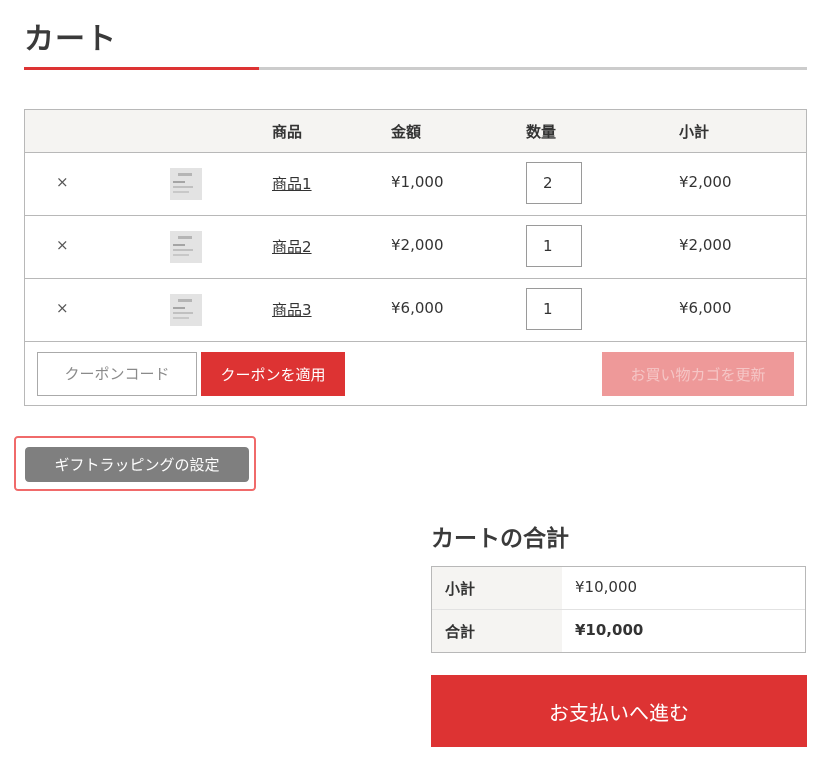 Image resolution: width=827 pixels, height=762 pixels. Describe the element at coordinates (117, 374) in the screenshot. I see `coupon-code-input` at that location.